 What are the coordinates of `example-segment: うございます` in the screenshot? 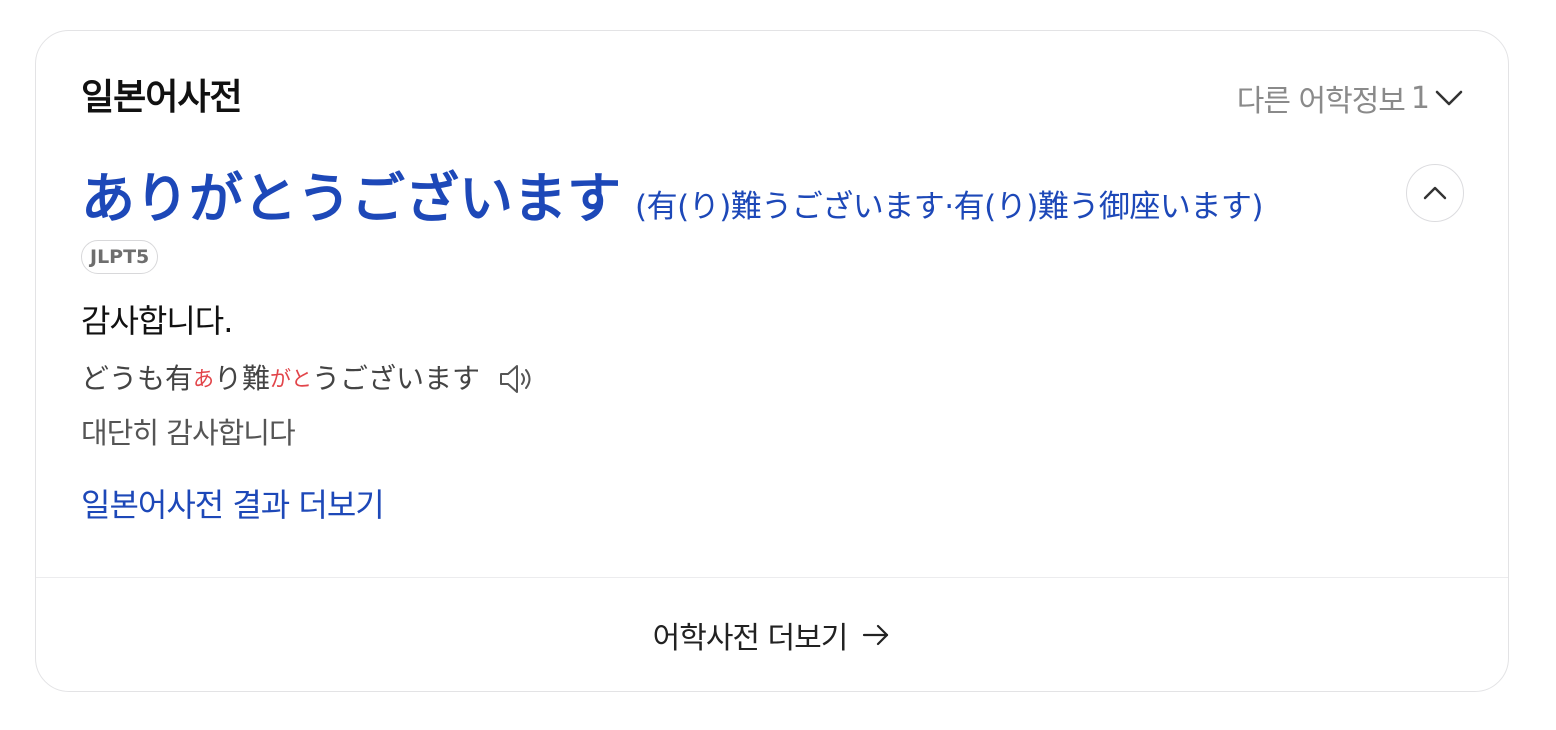 It's located at (396, 378).